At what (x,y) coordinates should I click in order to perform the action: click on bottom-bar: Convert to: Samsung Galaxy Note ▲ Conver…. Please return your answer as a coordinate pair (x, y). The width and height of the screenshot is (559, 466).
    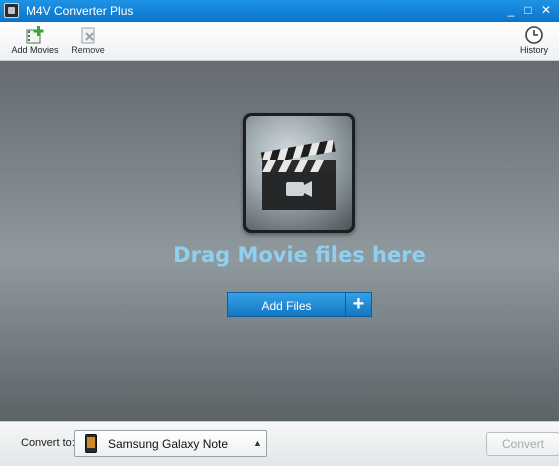
    Looking at the image, I should click on (279, 443).